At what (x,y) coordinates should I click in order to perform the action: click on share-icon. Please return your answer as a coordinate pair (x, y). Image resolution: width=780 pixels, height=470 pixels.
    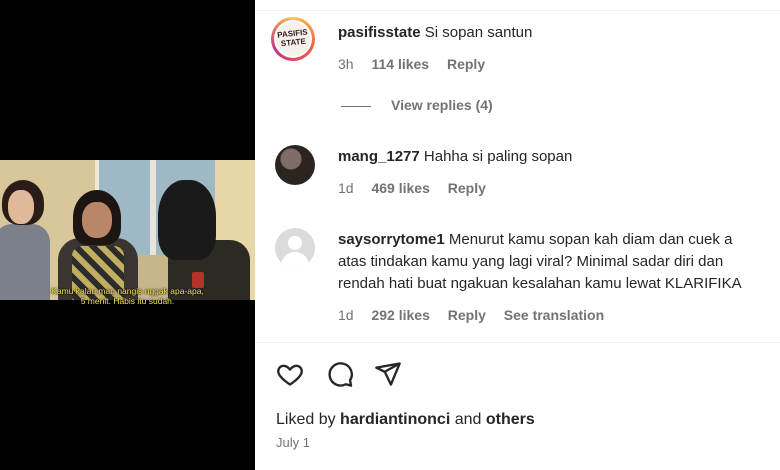
    Looking at the image, I should click on (388, 374).